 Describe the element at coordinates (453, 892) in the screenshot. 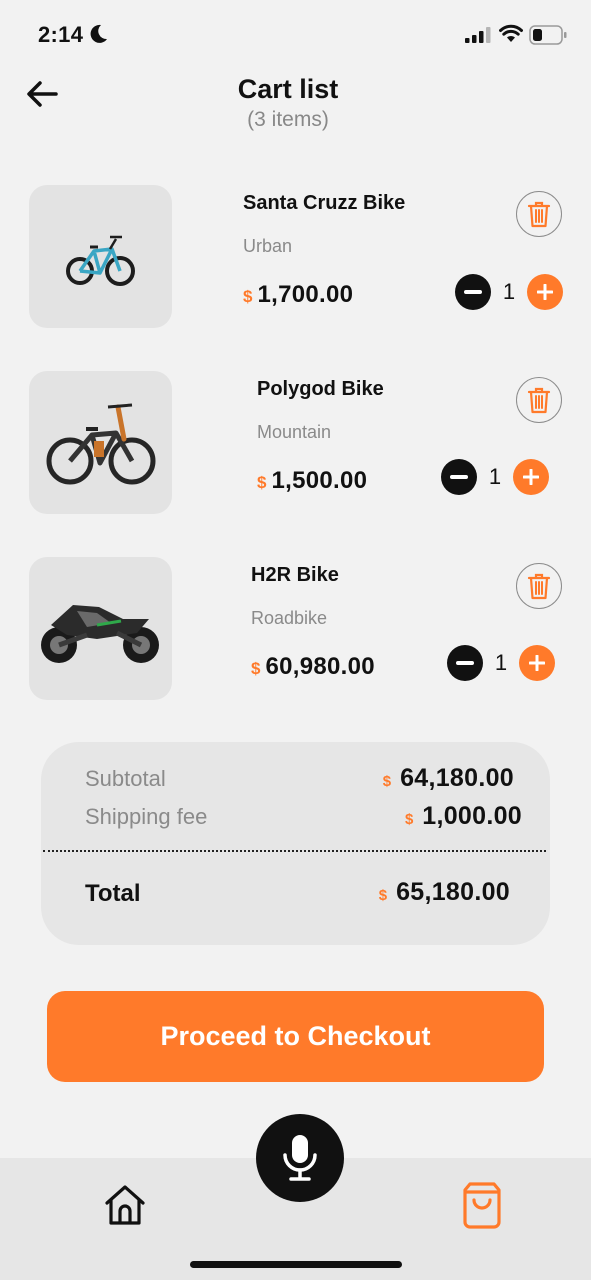

I see `total-amount: 65,180.00` at that location.